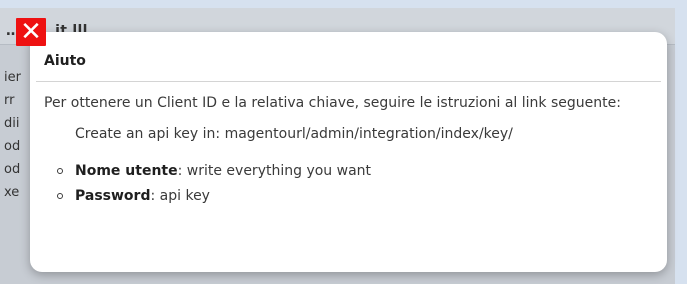 Image resolution: width=687 pixels, height=284 pixels. I want to click on close-button: ✕, so click(31, 32).